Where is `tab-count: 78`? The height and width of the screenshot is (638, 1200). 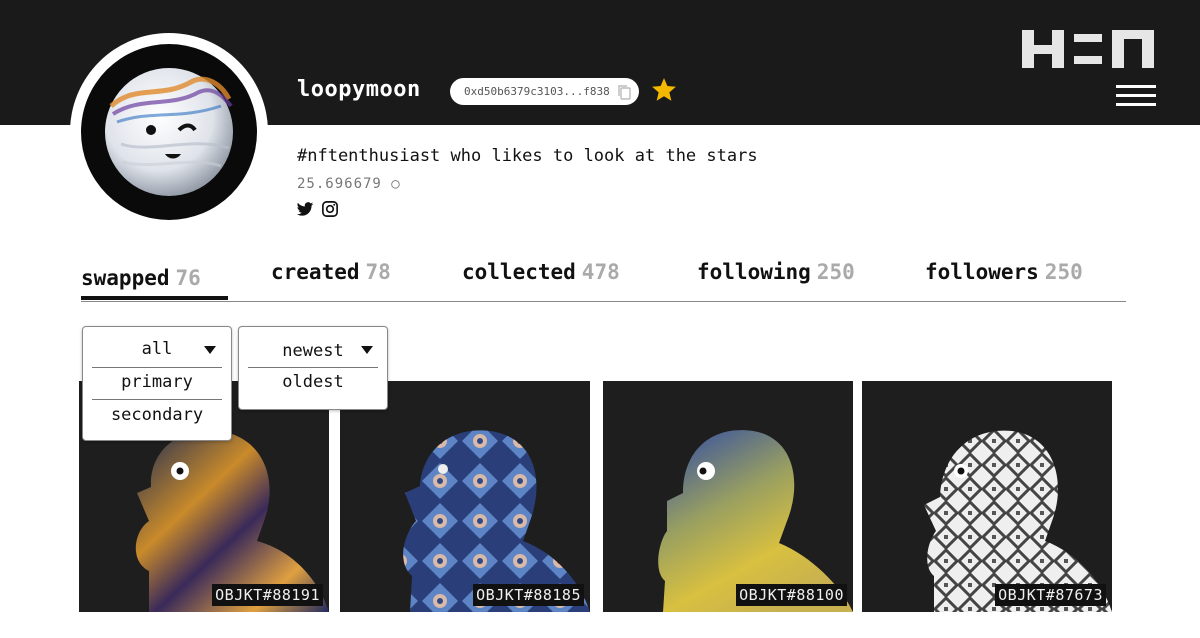 tab-count: 78 is located at coordinates (378, 272).